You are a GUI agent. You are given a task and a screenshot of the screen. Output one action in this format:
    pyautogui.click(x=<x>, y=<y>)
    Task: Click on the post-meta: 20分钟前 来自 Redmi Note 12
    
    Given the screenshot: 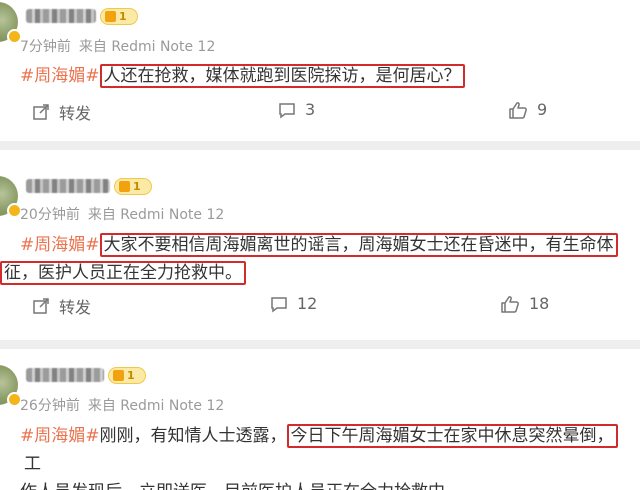 What is the action you would take?
    pyautogui.click(x=122, y=214)
    